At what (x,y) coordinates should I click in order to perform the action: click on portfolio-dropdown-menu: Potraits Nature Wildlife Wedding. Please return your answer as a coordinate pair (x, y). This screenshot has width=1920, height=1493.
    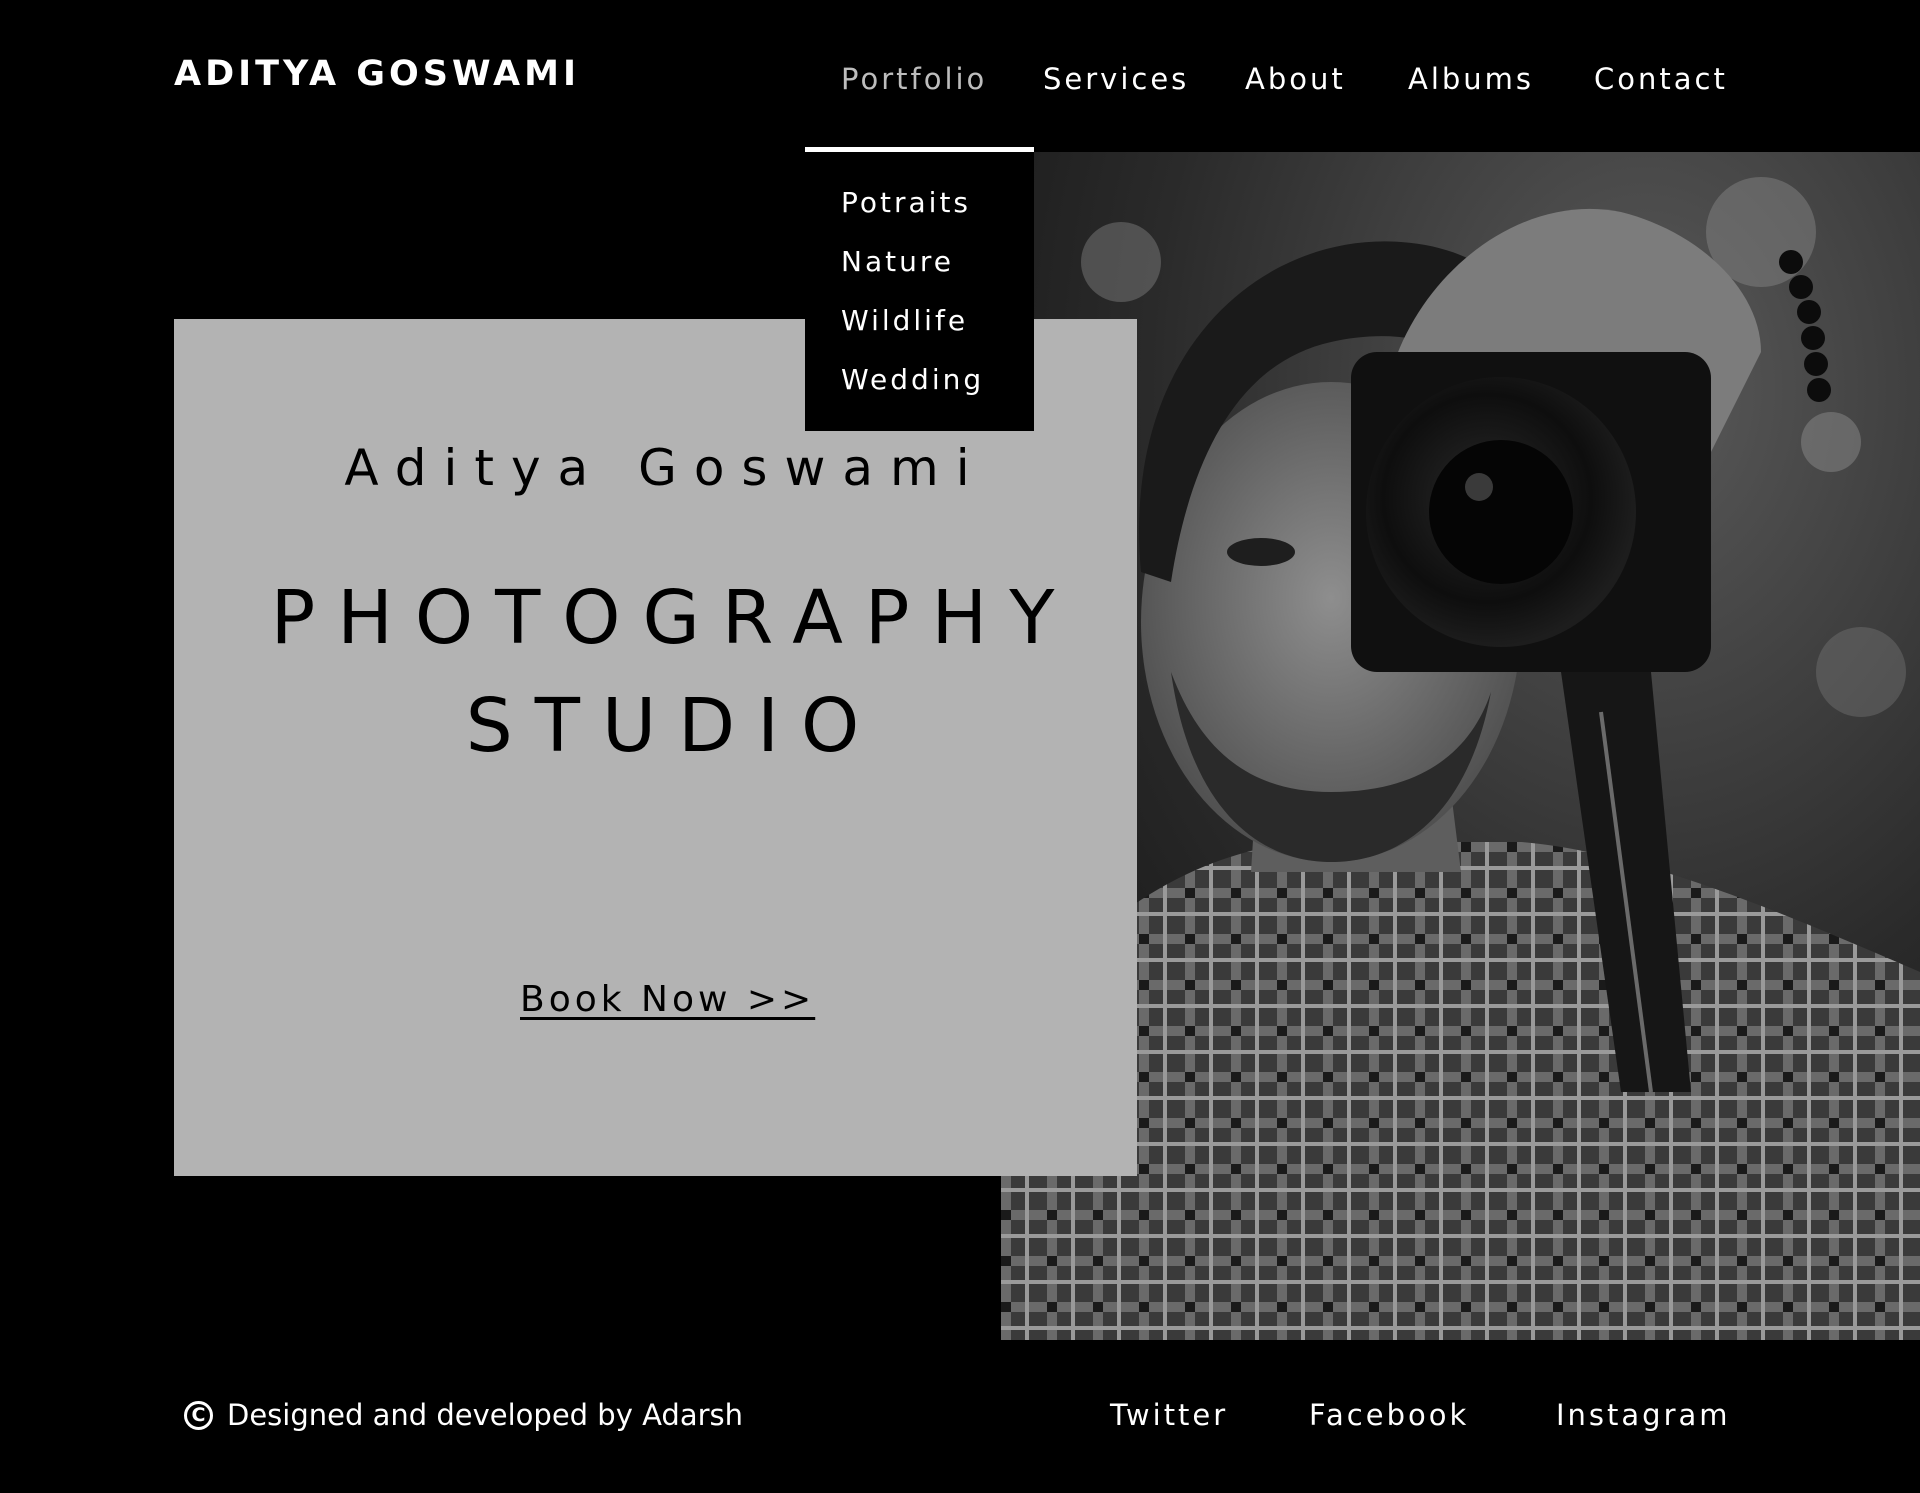
    Looking at the image, I should click on (919, 291).